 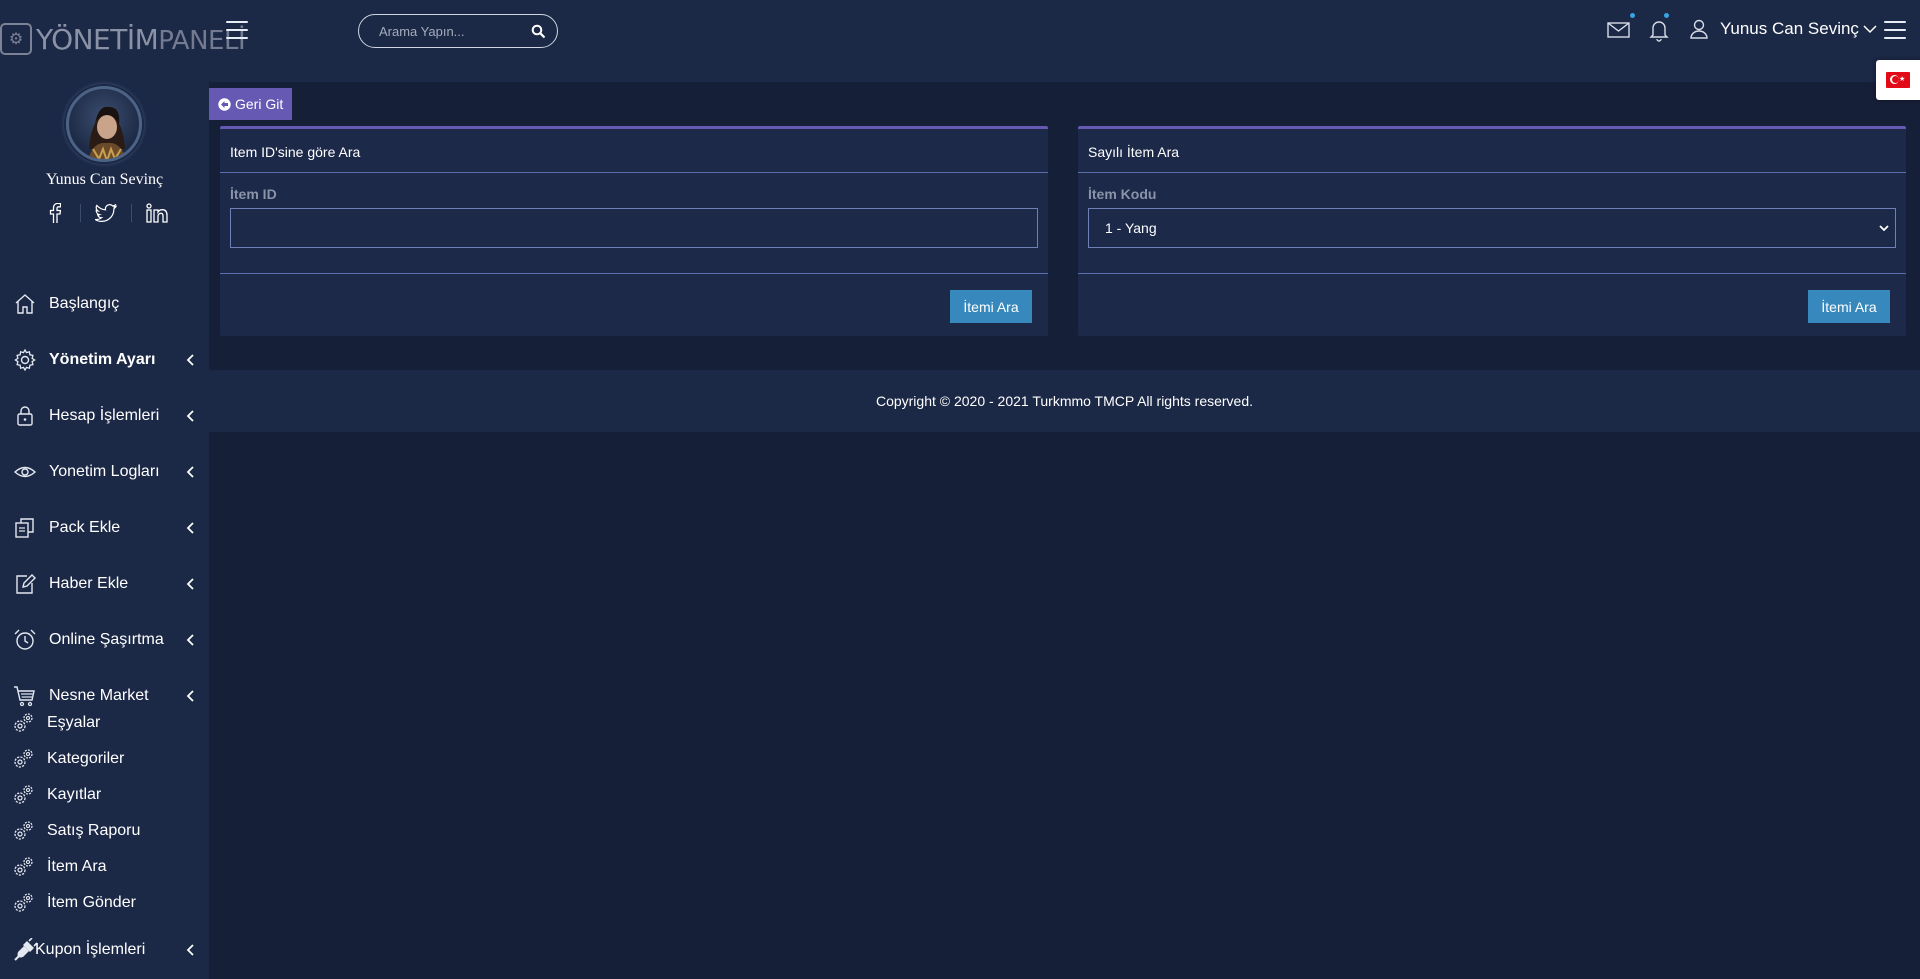 I want to click on sidebar-item-label: Yönetim Ayarı, so click(x=102, y=359).